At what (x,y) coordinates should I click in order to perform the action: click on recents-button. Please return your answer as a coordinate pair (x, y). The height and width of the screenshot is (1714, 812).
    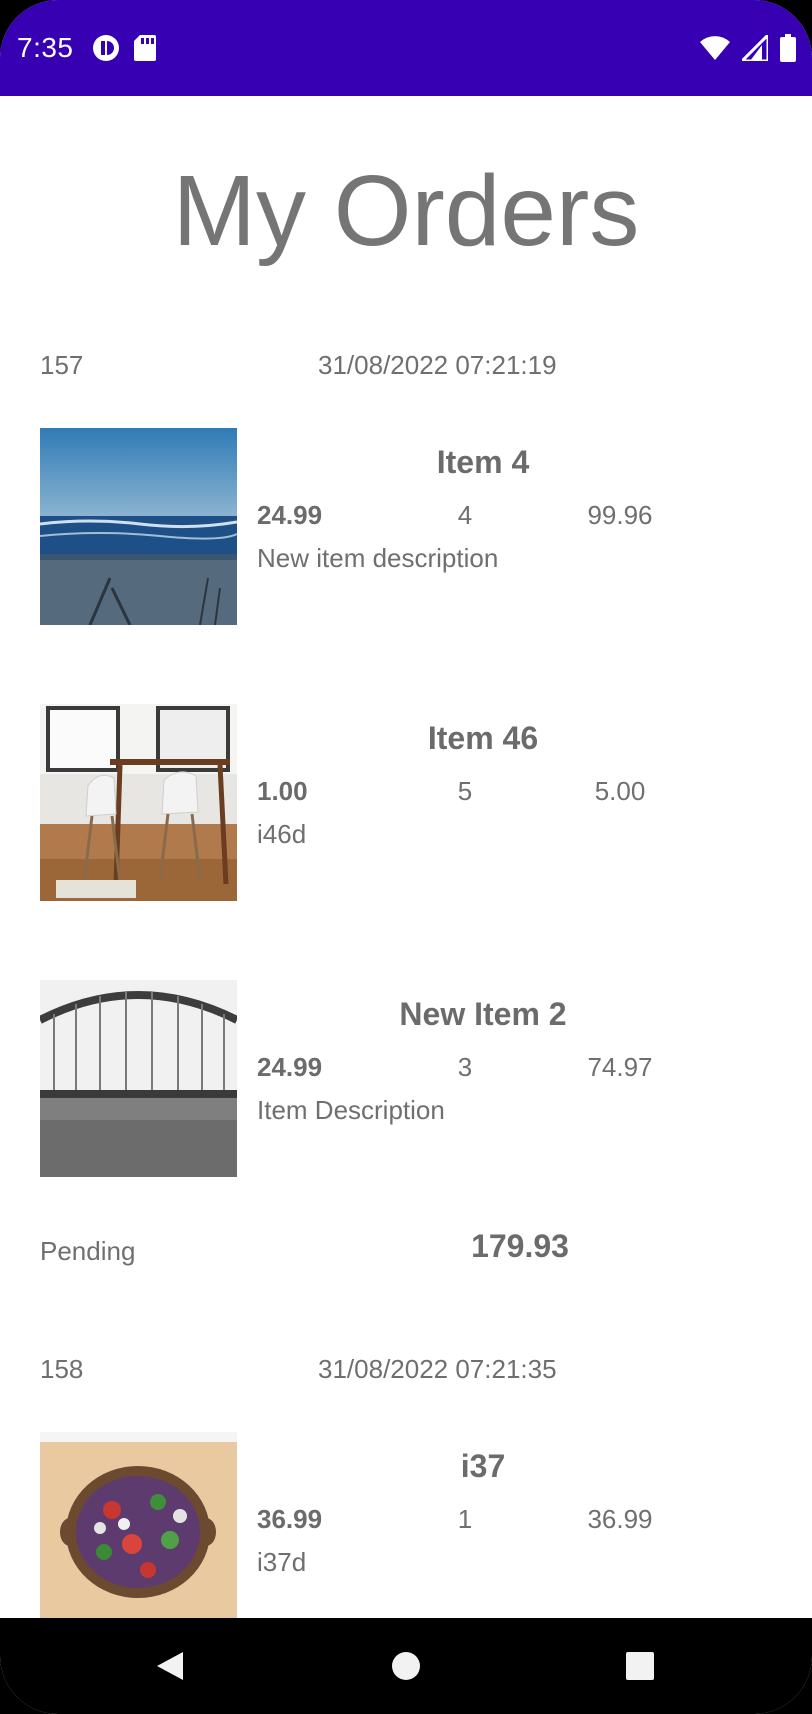
    Looking at the image, I should click on (640, 1666).